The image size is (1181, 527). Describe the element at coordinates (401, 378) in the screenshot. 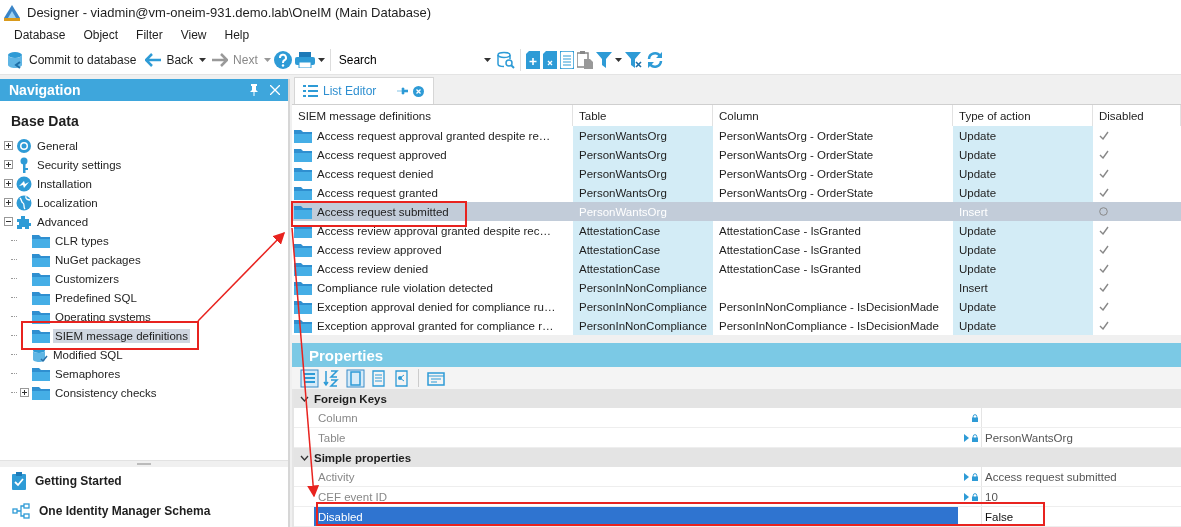

I see `tree-icon` at that location.